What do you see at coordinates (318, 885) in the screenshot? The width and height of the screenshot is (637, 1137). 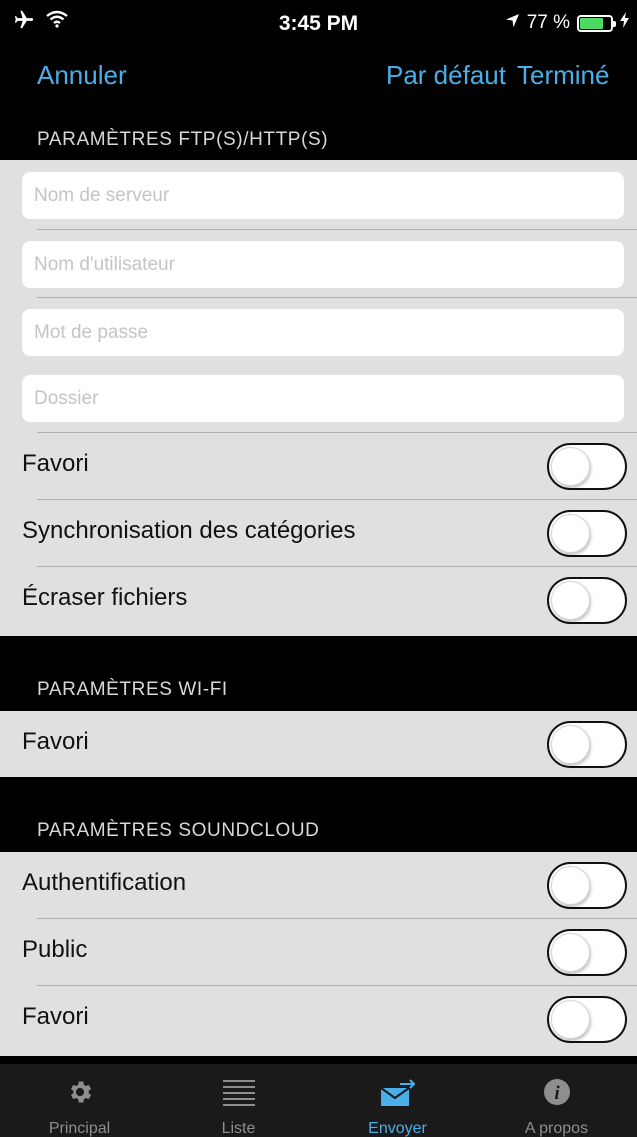 I see `authentication-row: Authentification` at bounding box center [318, 885].